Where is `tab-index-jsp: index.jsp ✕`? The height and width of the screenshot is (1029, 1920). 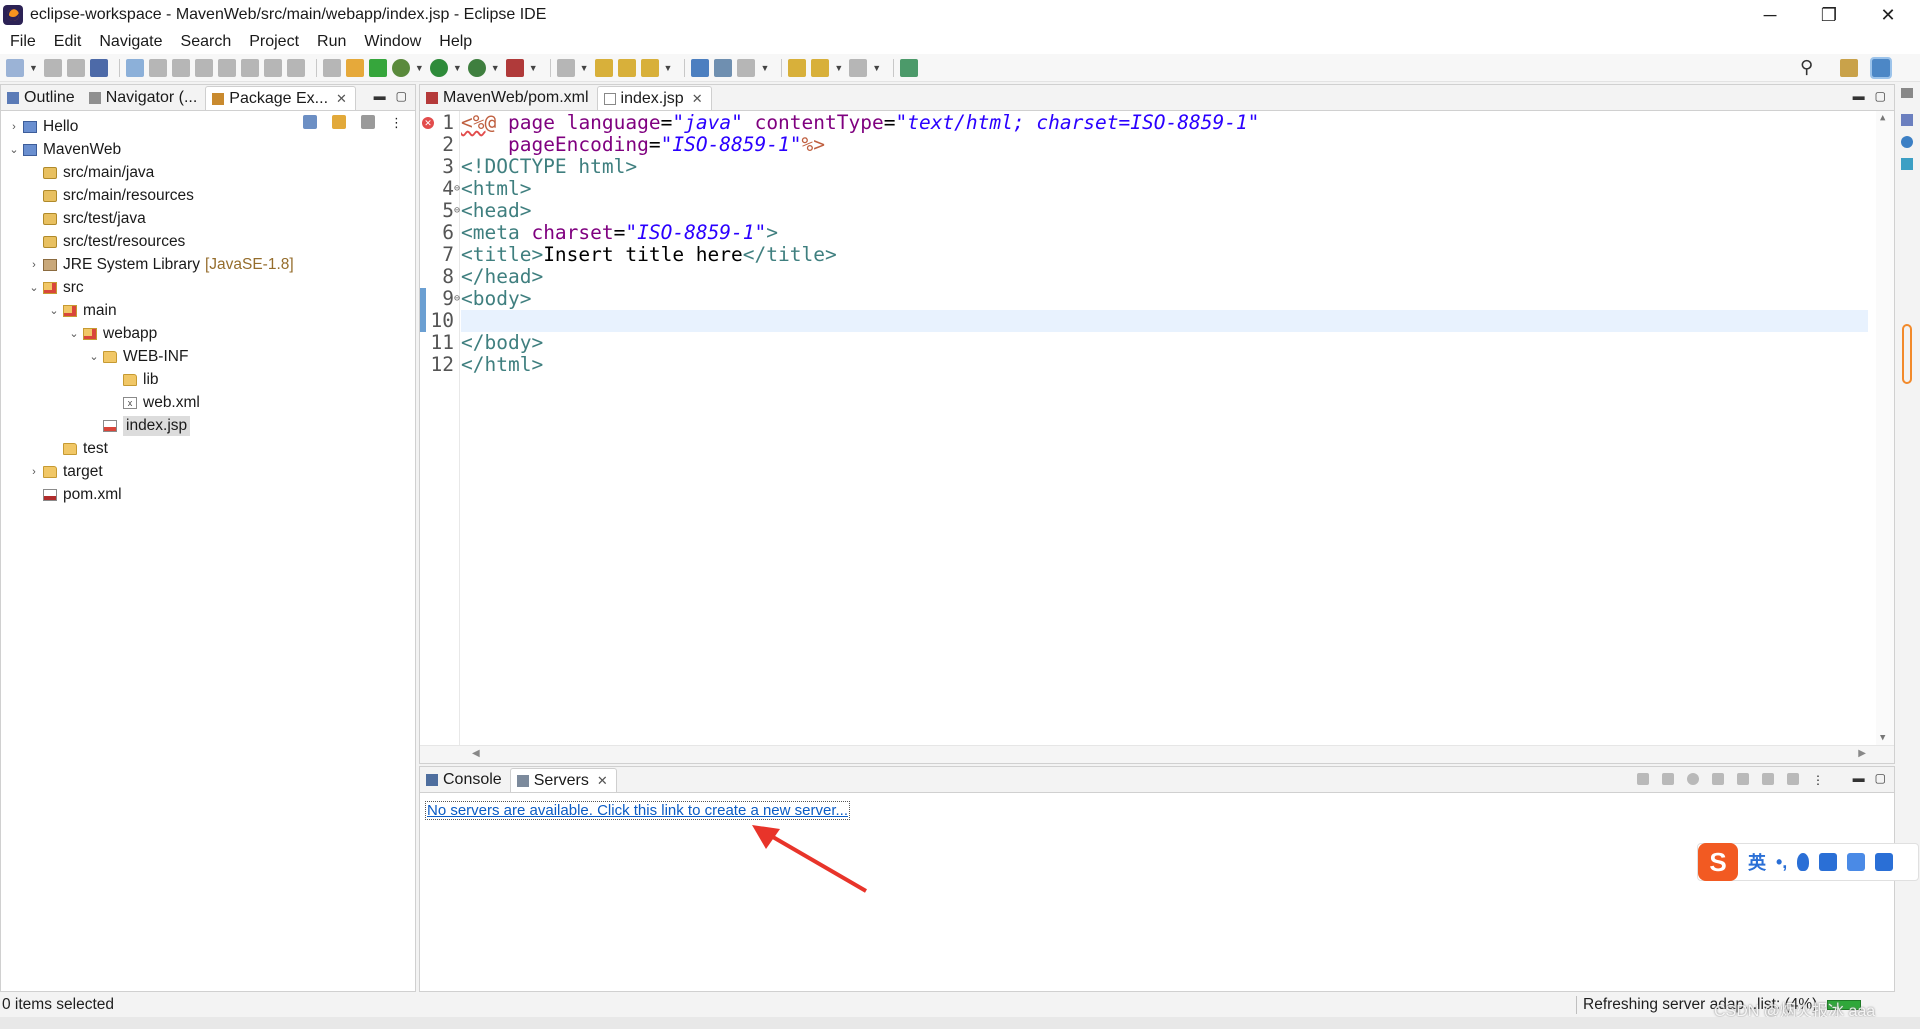 tab-index-jsp: index.jsp ✕ is located at coordinates (654, 98).